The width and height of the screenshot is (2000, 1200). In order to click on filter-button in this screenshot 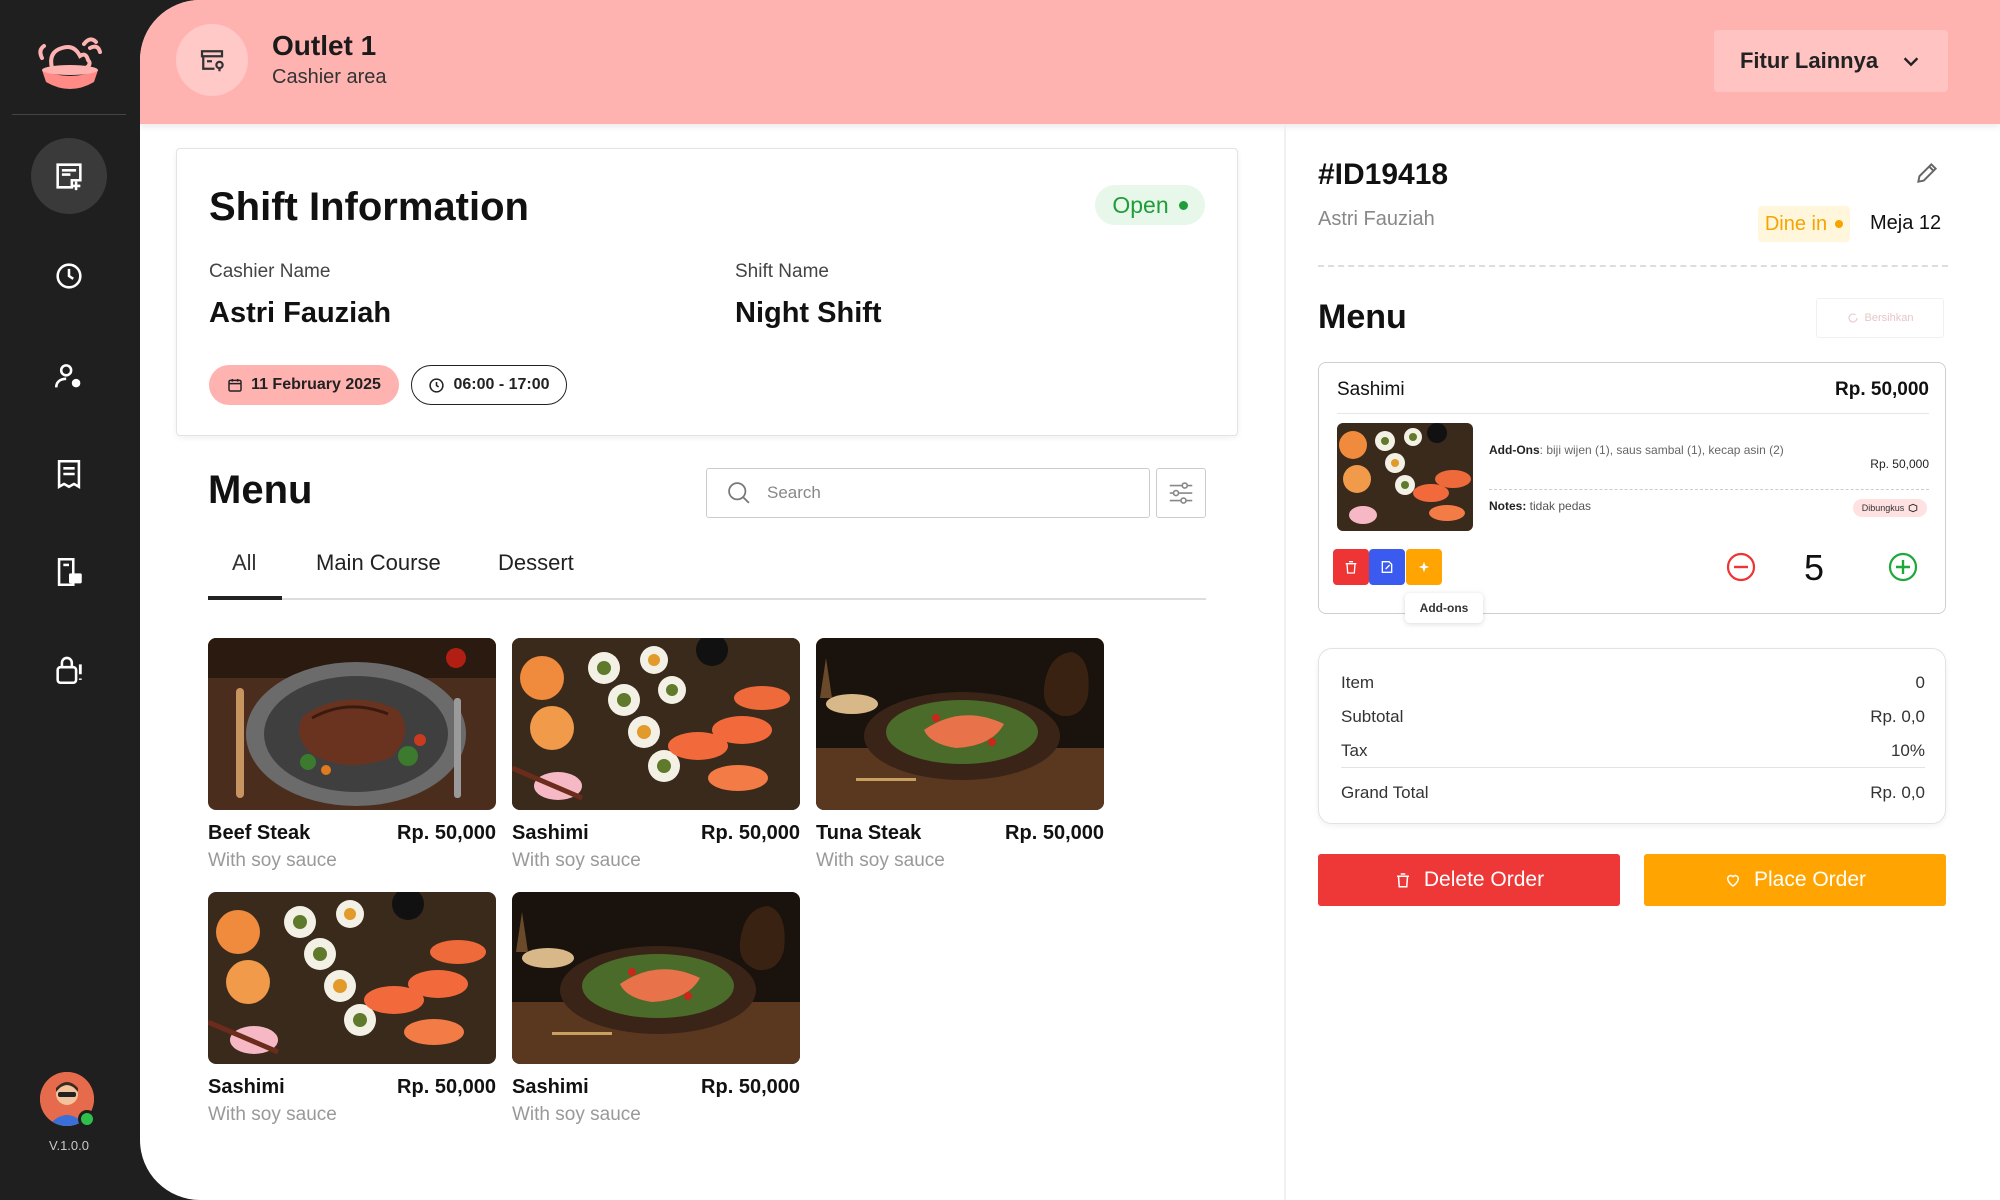, I will do `click(1181, 493)`.